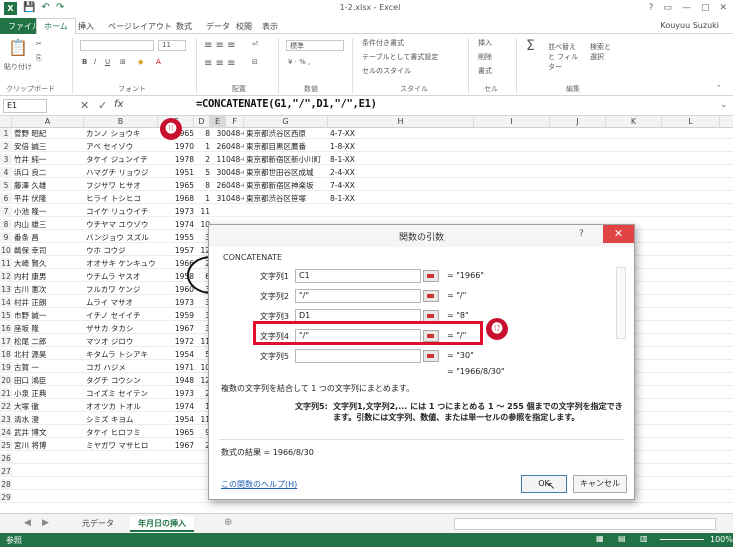 The image size is (733, 547). Describe the element at coordinates (177, 341) in the screenshot. I see `table-cell: 1972` at that location.